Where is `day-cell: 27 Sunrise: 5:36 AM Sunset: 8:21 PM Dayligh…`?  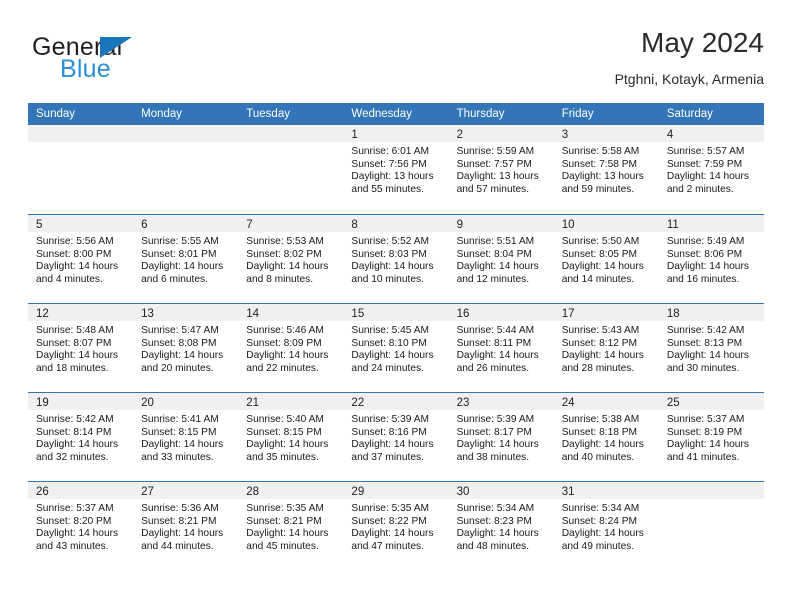
day-cell: 27 Sunrise: 5:36 AM Sunset: 8:21 PM Dayligh… is located at coordinates (186, 526).